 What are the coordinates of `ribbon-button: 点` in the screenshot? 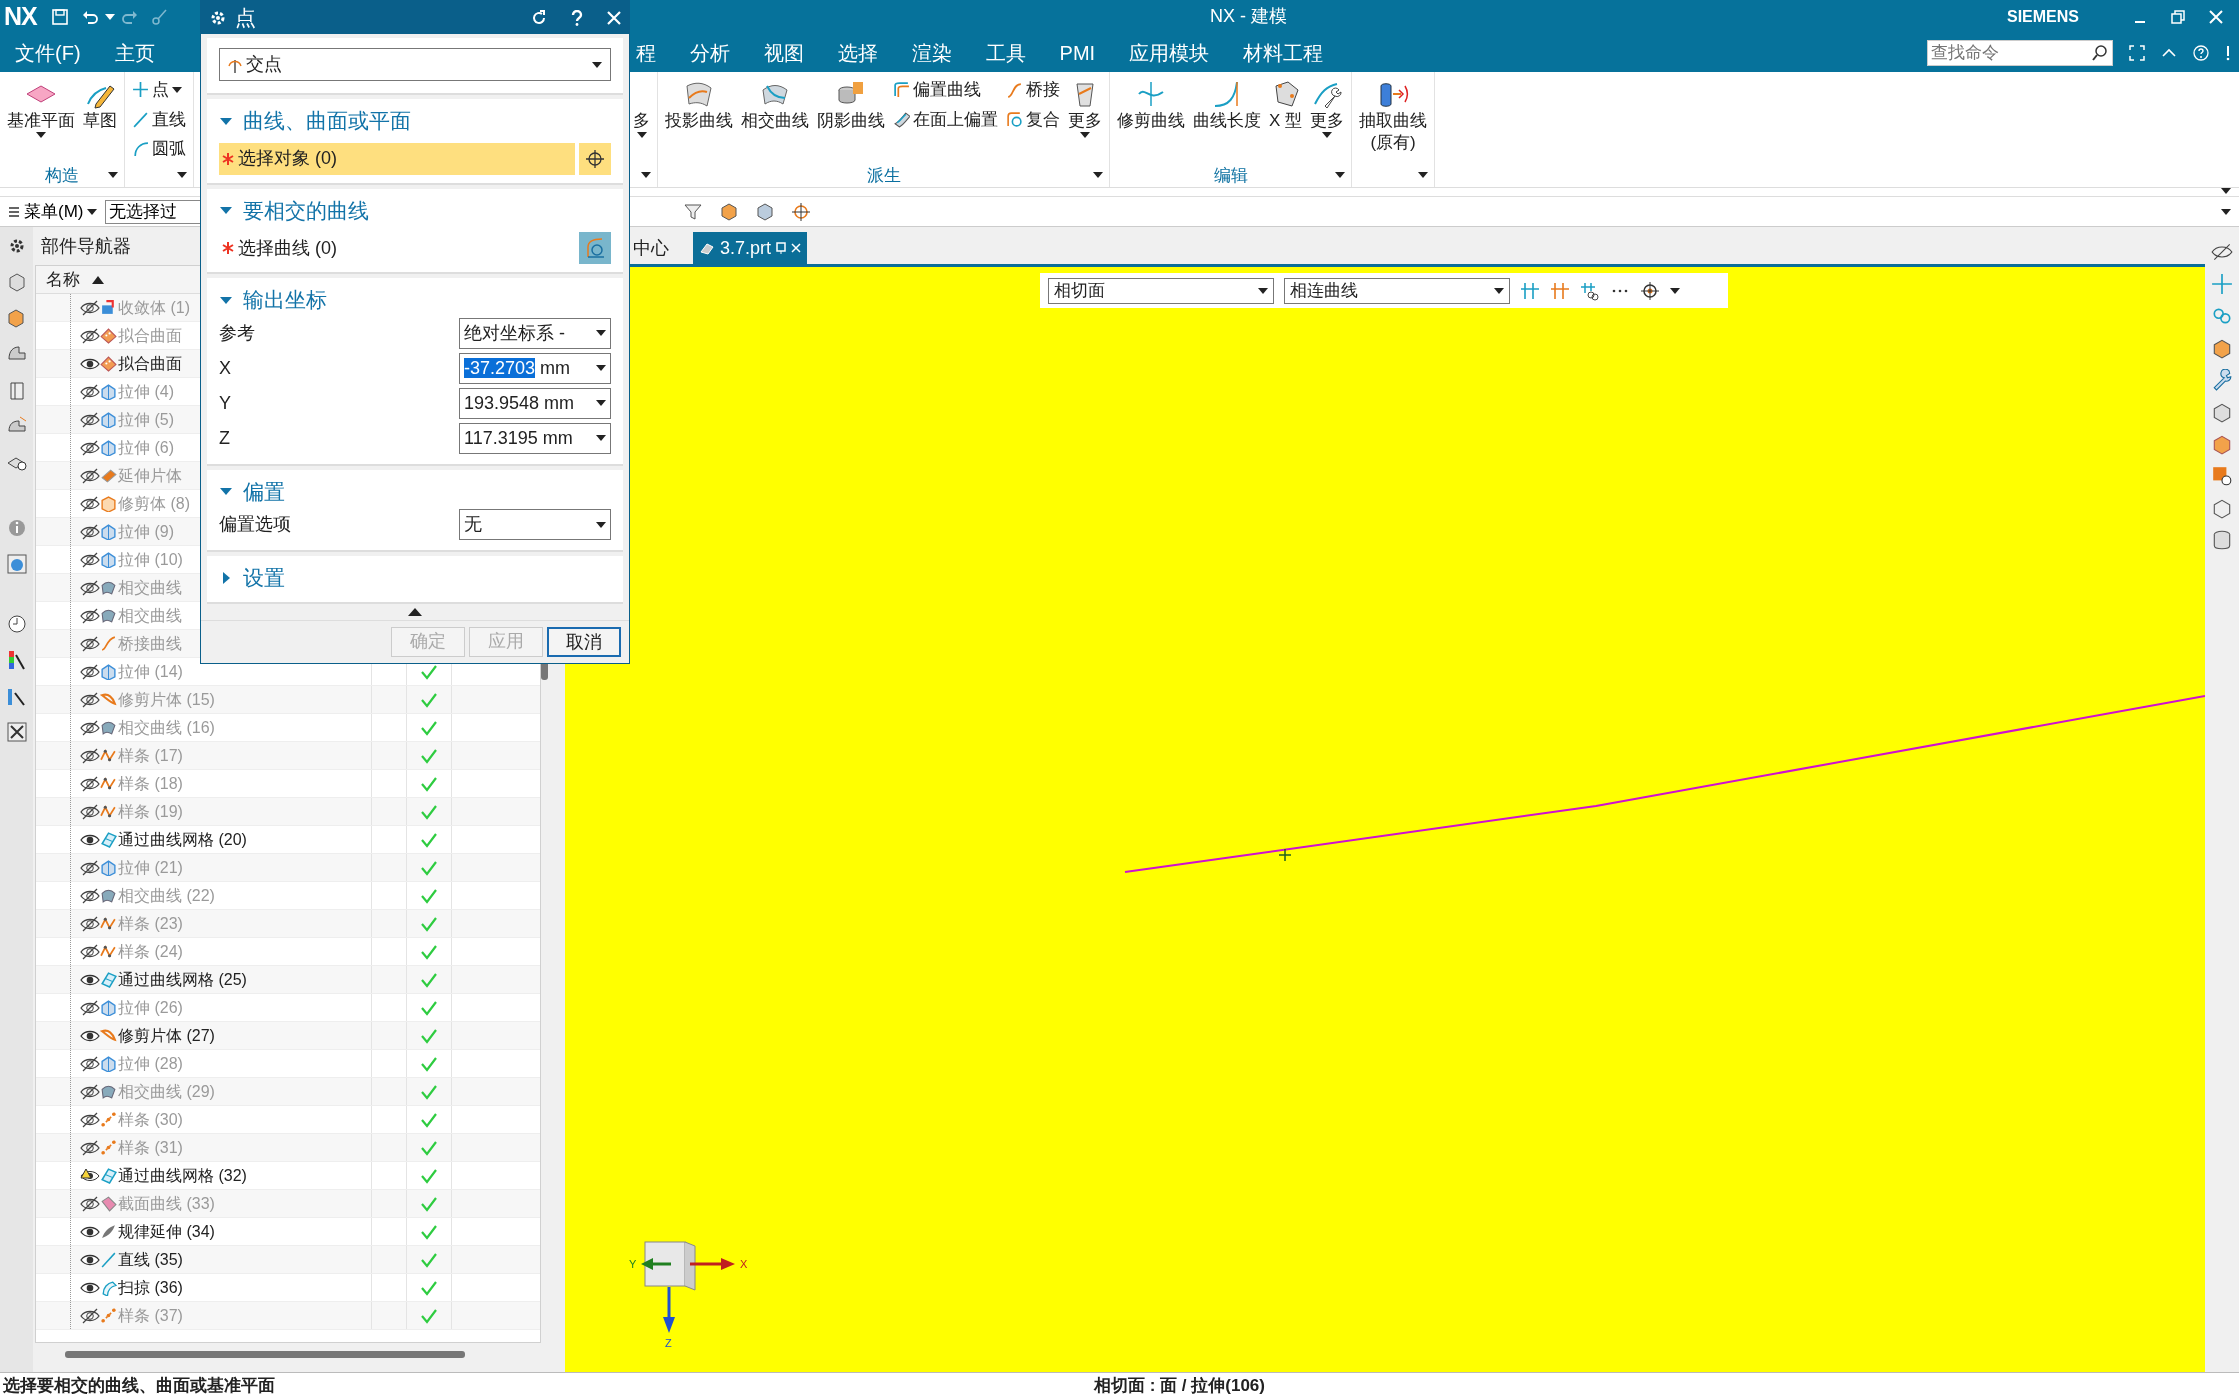 It's located at (159, 90).